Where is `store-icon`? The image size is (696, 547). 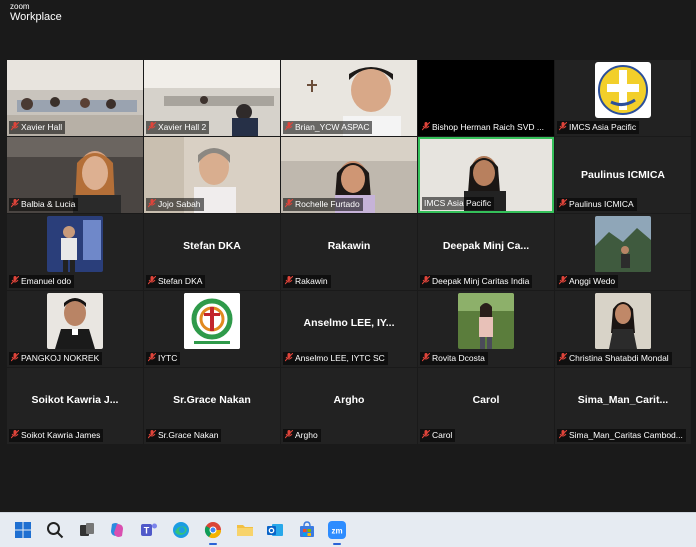 store-icon is located at coordinates (307, 530).